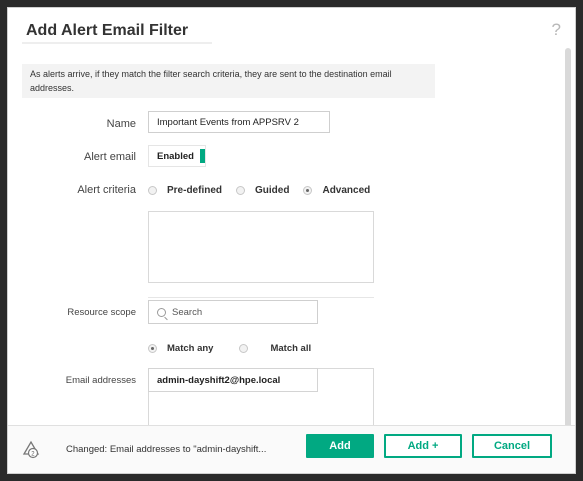 This screenshot has height=481, width=583. I want to click on cancel-button: Cancel, so click(512, 446).